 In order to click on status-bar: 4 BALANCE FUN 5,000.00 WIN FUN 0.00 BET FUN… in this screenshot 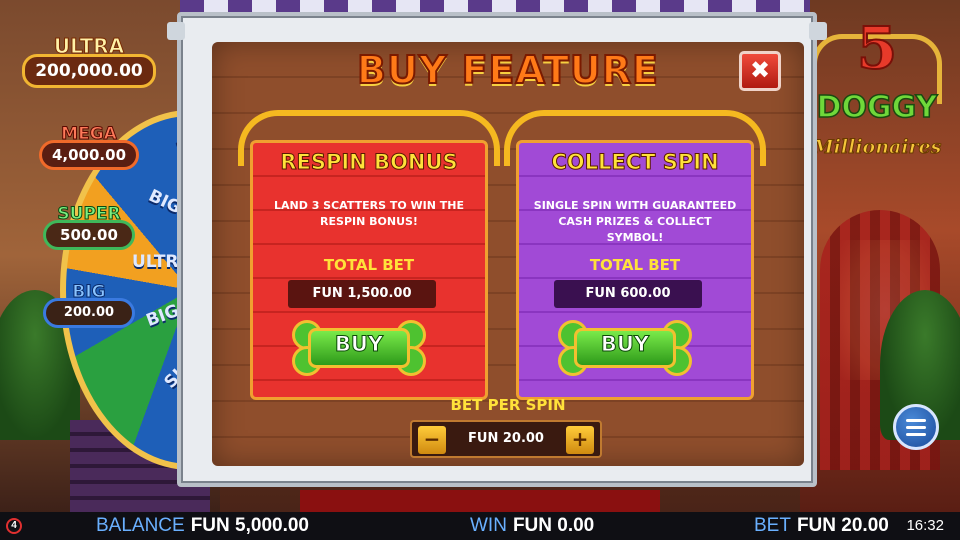, I will do `click(480, 526)`.